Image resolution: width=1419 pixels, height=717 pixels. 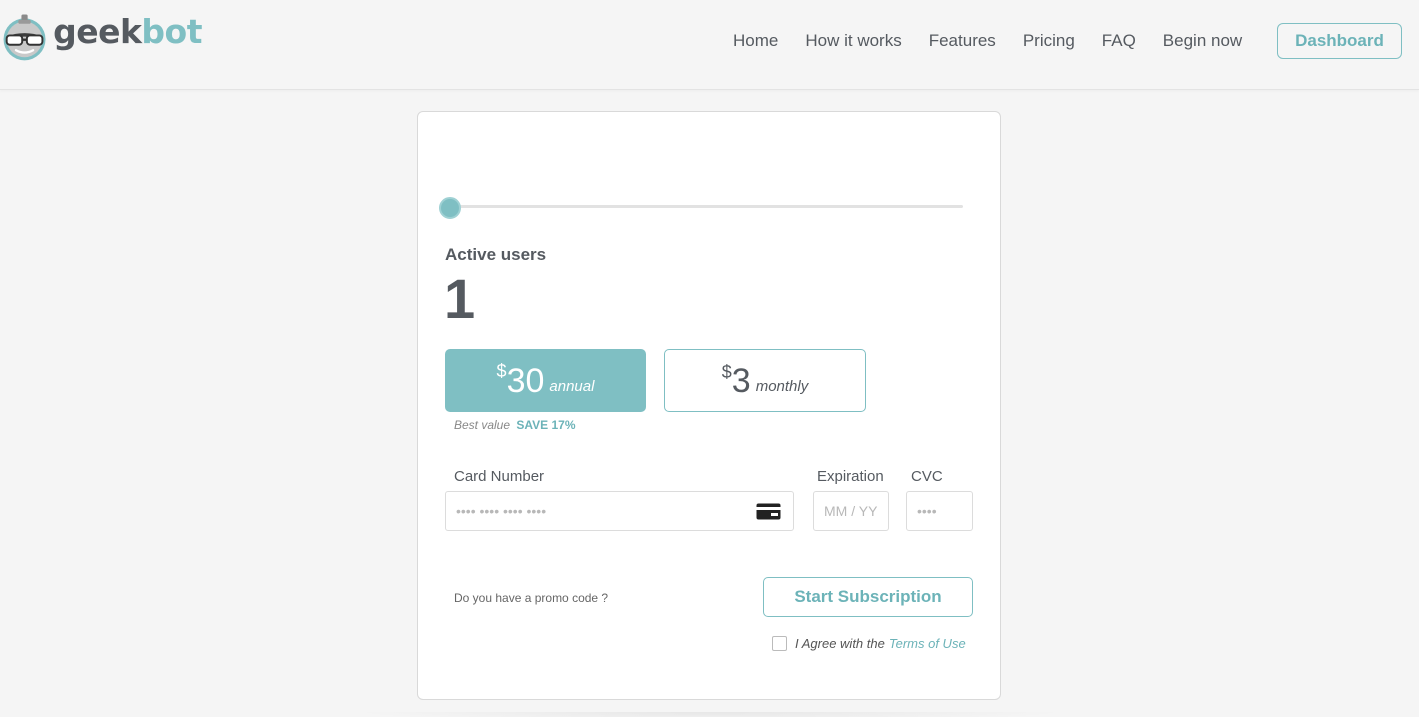 I want to click on dashboard-button: Dashboard, so click(x=1339, y=41).